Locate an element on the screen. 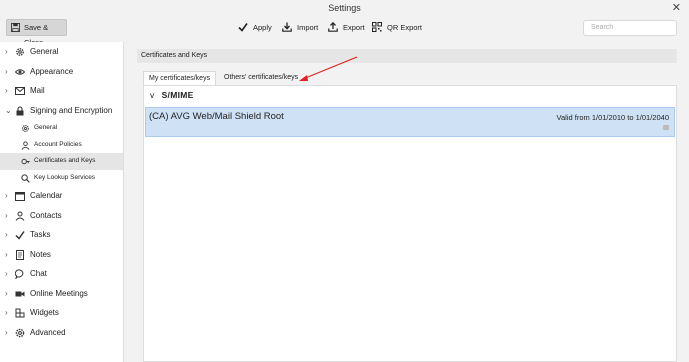 This screenshot has width=689, height=362. sidebar-item-label: Calendar is located at coordinates (46, 195).